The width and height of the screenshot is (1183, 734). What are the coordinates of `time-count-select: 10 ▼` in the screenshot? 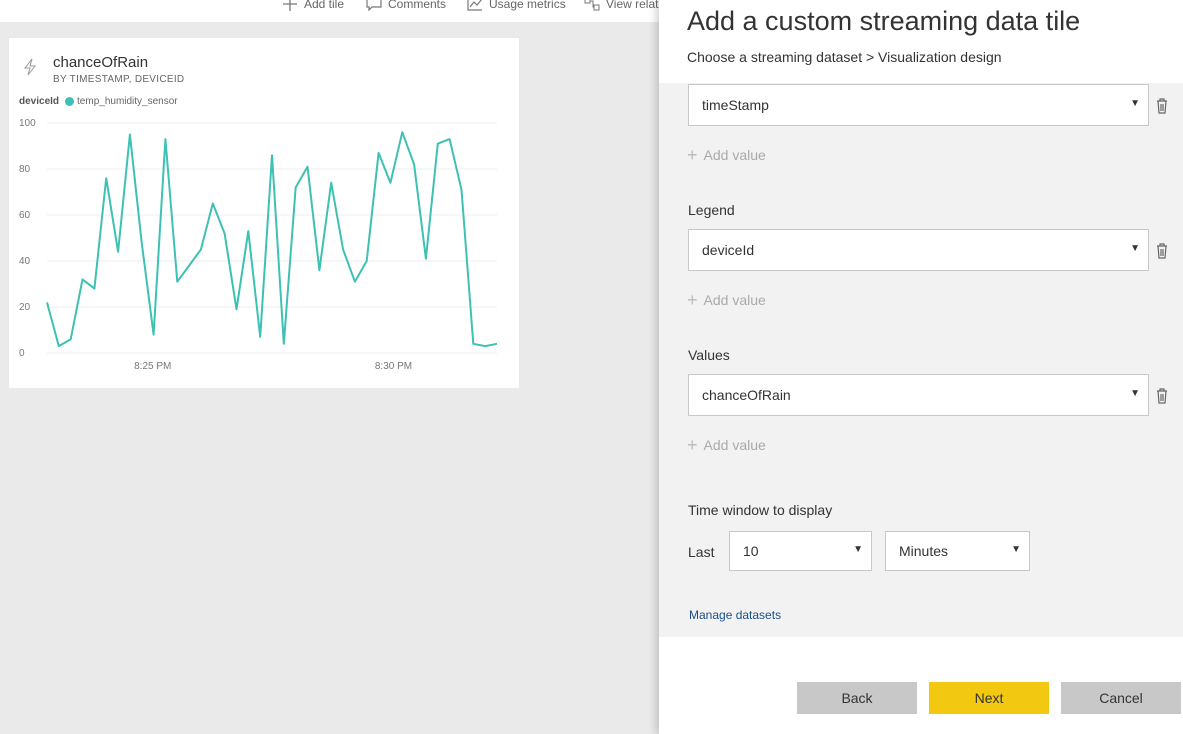 It's located at (800, 551).